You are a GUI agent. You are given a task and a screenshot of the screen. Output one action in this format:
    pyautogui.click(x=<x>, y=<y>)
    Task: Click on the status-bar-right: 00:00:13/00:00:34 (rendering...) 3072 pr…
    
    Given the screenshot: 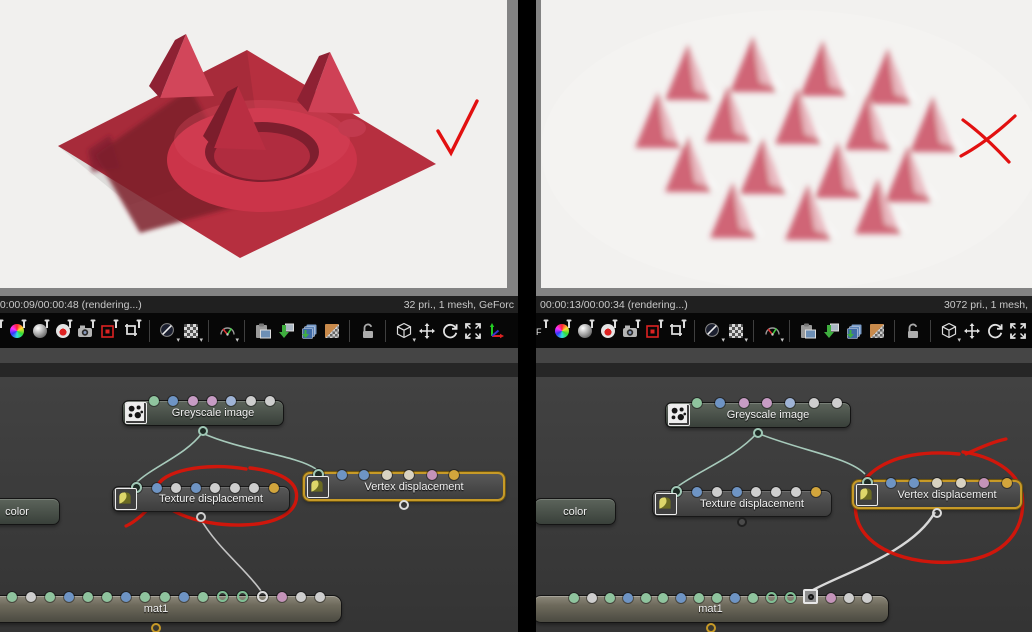 What is the action you would take?
    pyautogui.click(x=784, y=304)
    